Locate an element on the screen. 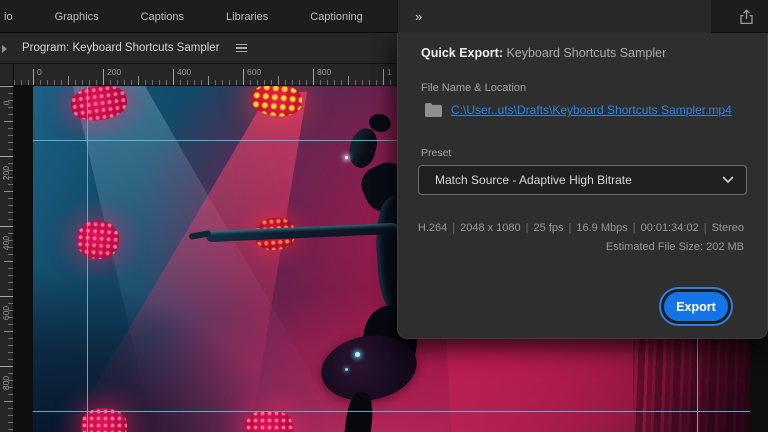 Image resolution: width=768 pixels, height=432 pixels. program-monitor-title: Program: Keyboard Shortcuts Sampler is located at coordinates (121, 48).